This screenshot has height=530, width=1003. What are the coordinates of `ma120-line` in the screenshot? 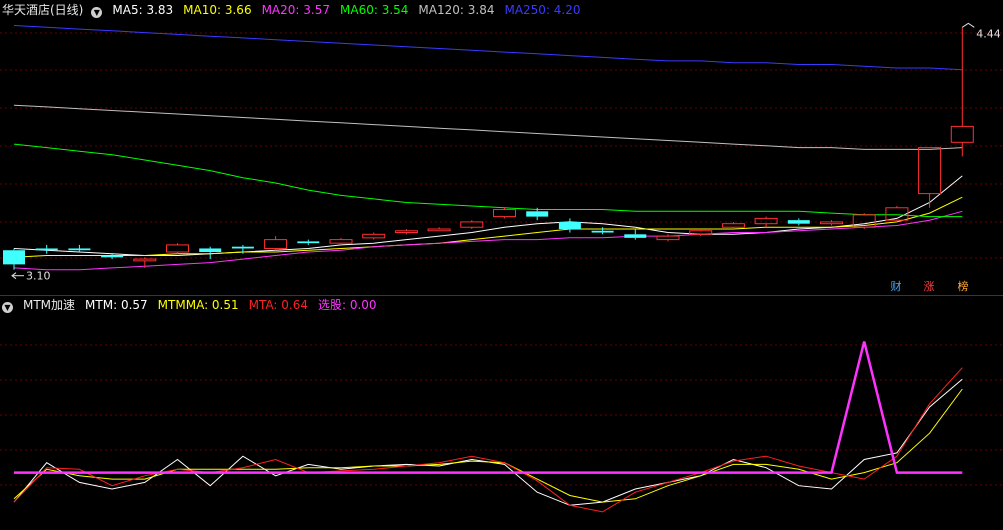 It's located at (488, 127).